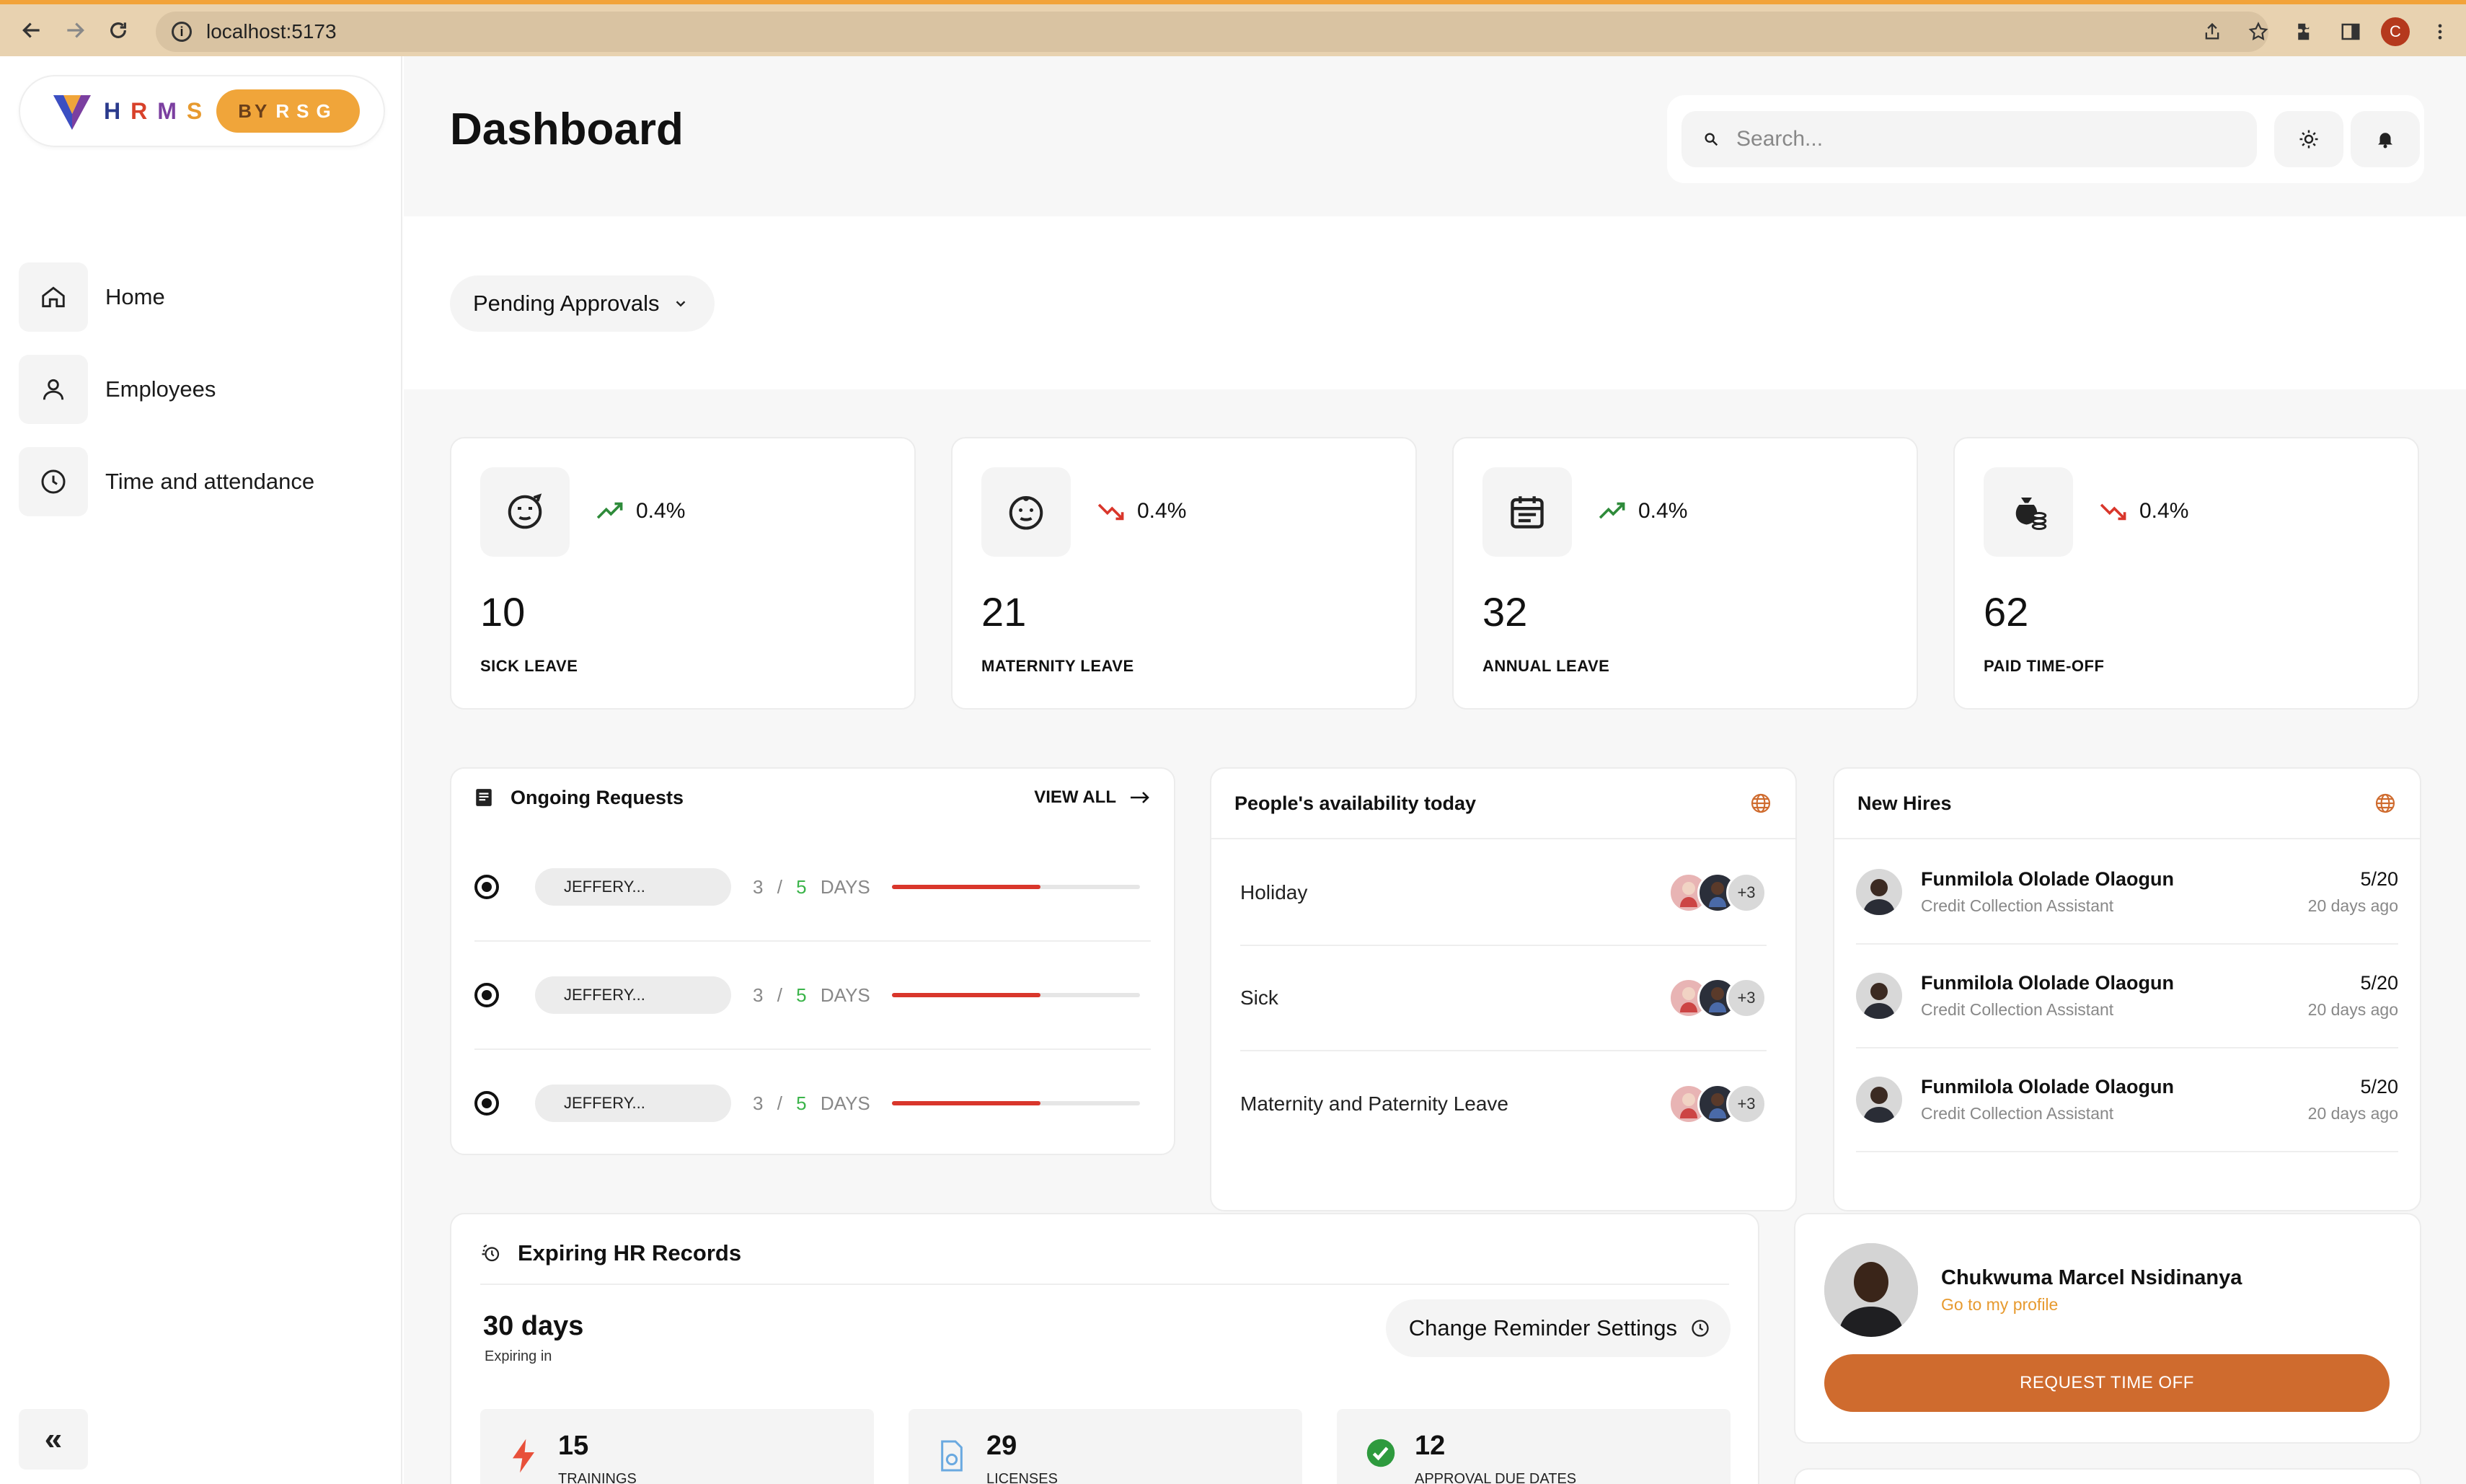  I want to click on app-logo: H R M S BY RSG, so click(202, 111).